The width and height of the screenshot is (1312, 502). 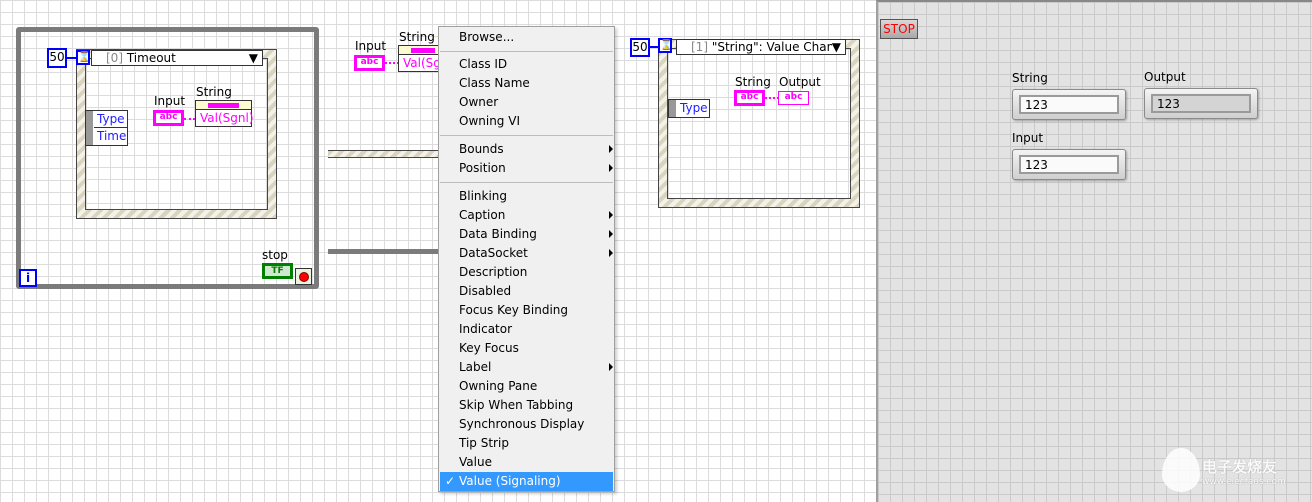 I want to click on menu-item-label: Focus Key Binding, so click(x=514, y=310).